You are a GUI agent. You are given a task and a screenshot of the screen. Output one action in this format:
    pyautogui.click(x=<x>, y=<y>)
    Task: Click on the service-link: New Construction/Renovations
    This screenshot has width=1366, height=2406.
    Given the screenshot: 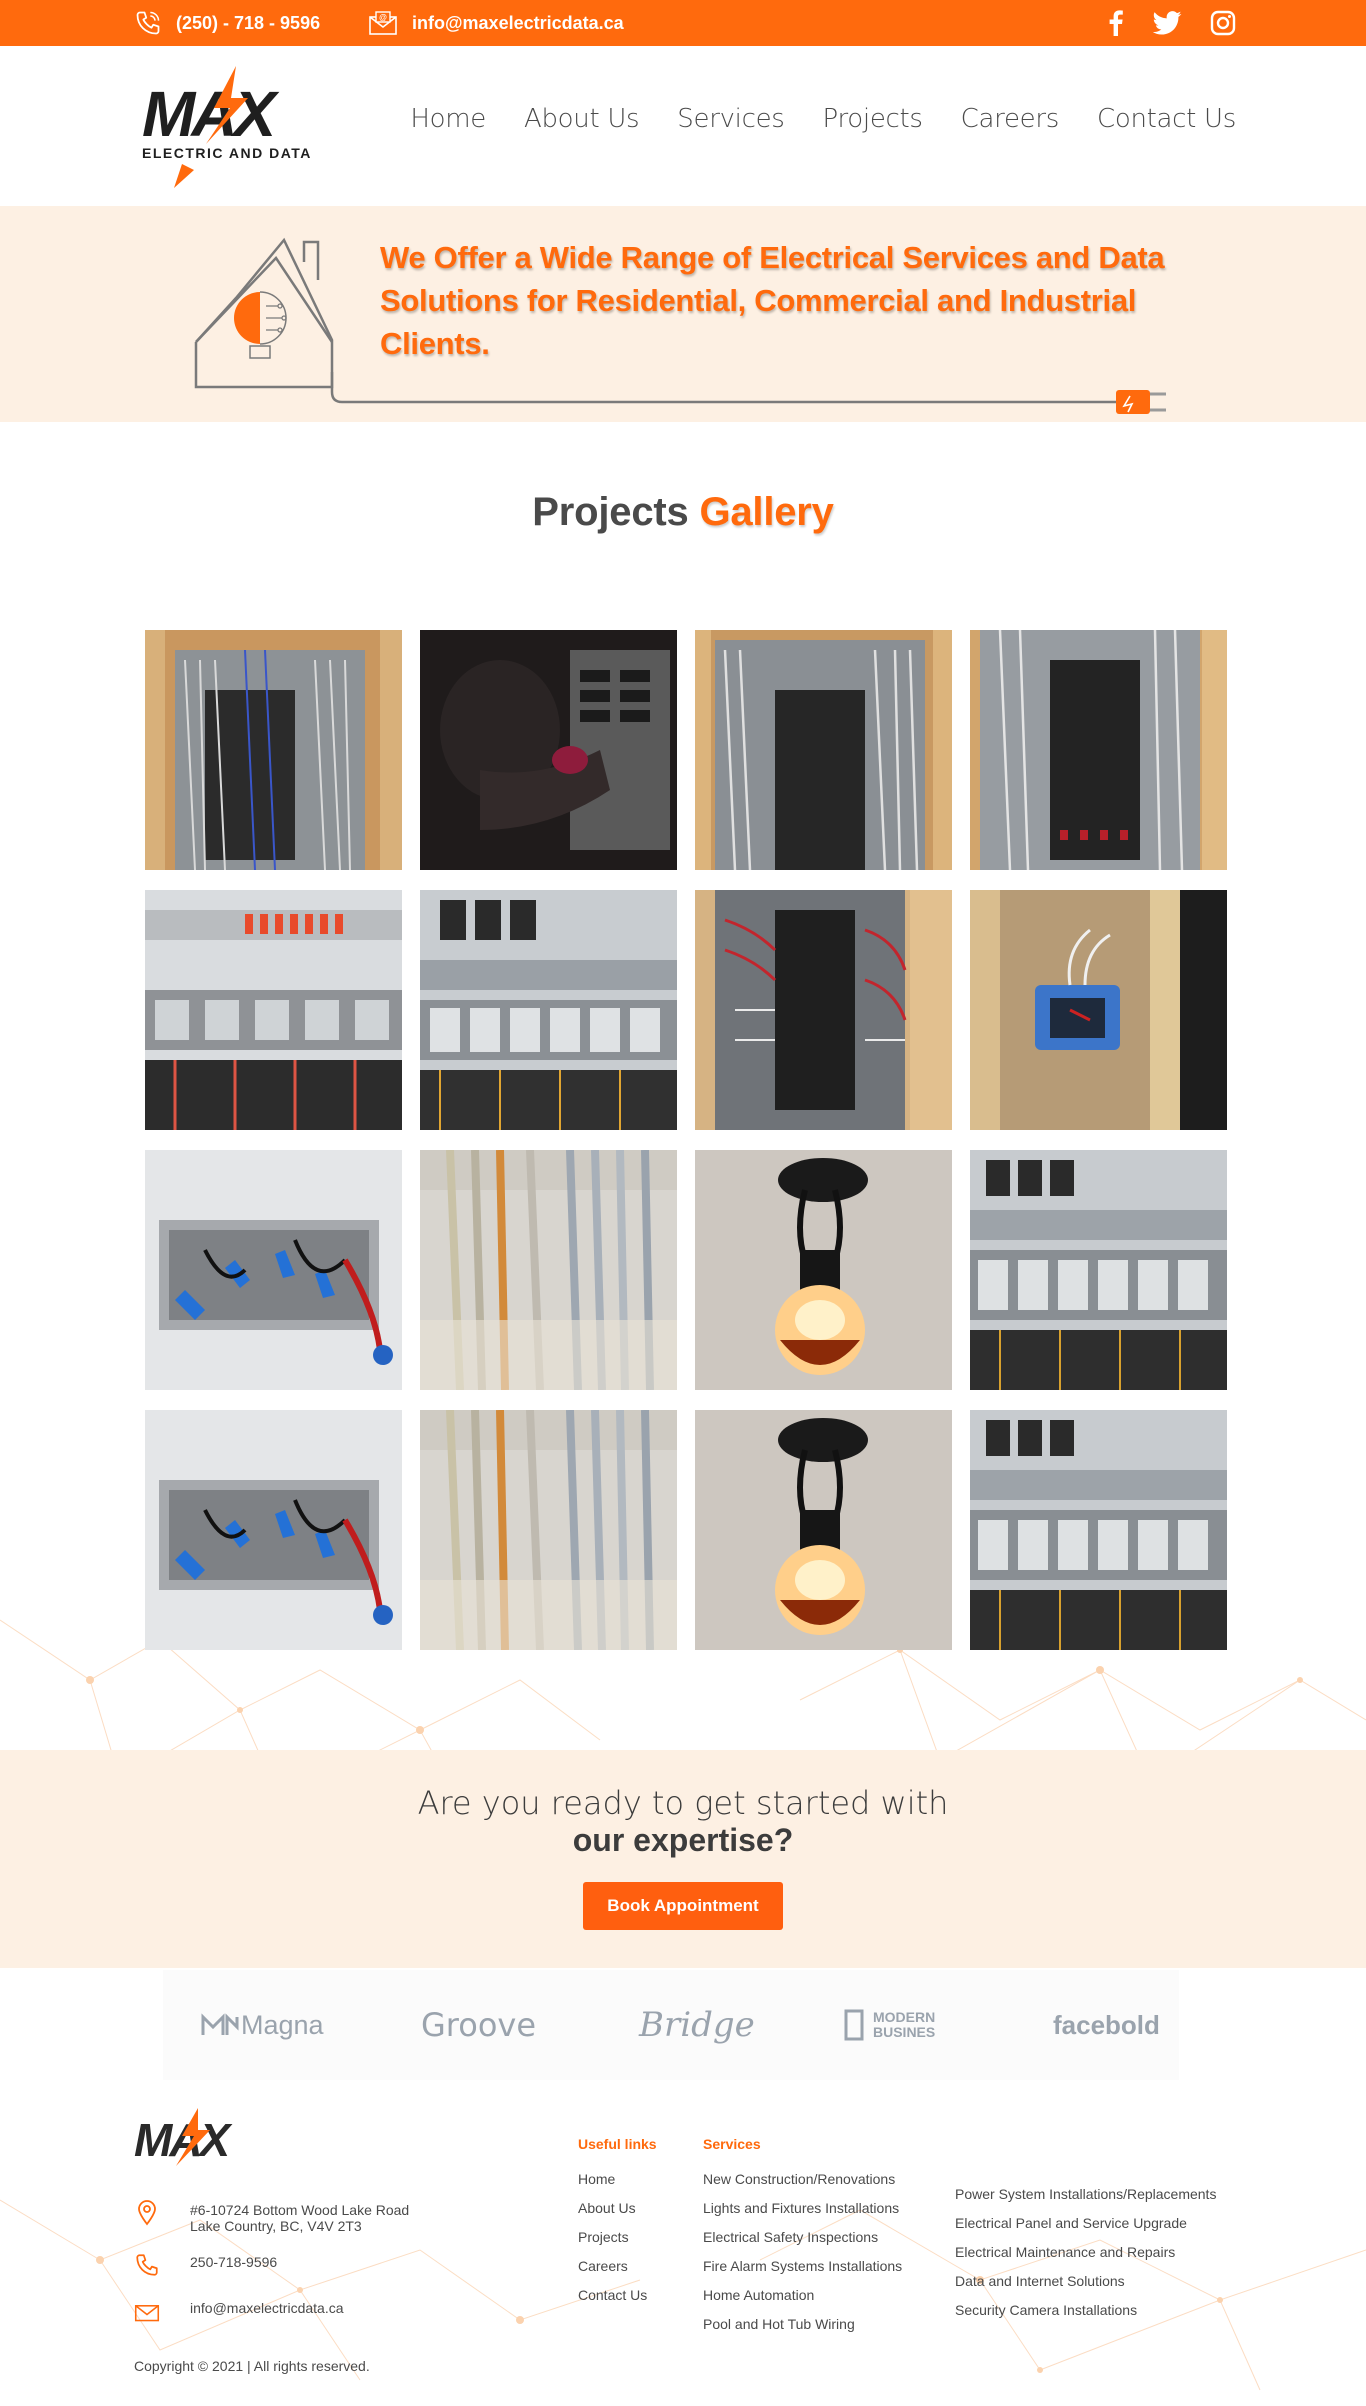 What is the action you would take?
    pyautogui.click(x=802, y=2185)
    